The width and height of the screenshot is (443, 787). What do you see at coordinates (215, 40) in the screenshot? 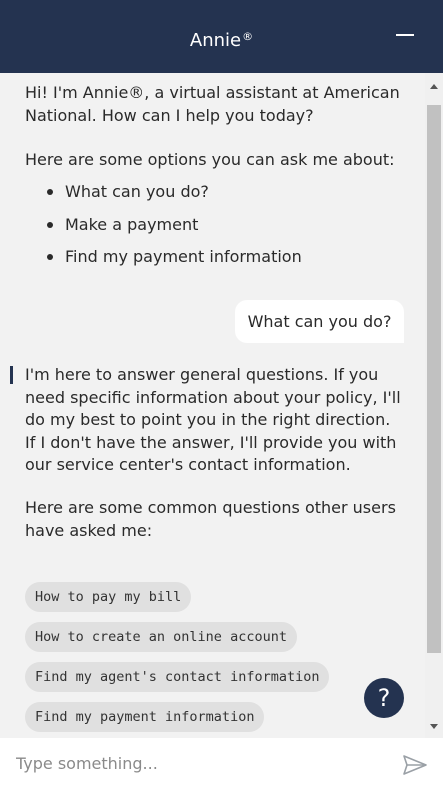
I see `assistant-name: Annie` at bounding box center [215, 40].